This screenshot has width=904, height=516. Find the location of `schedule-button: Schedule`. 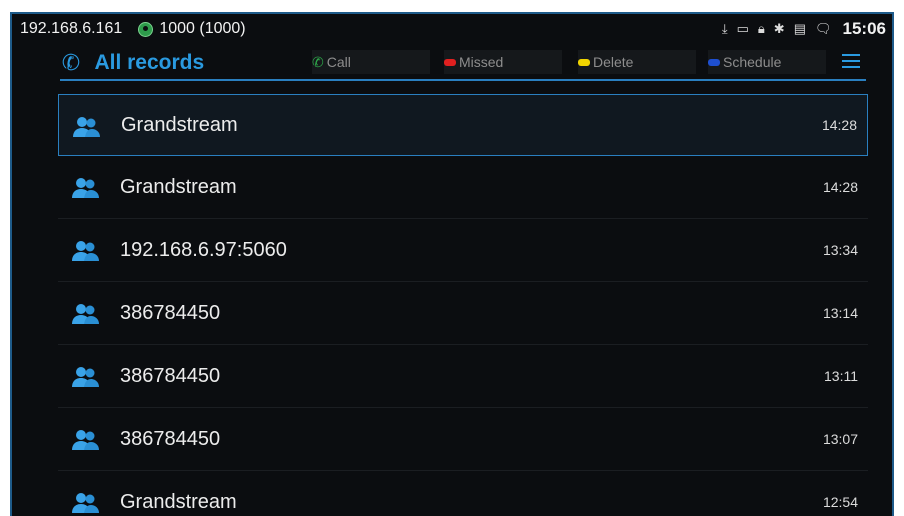

schedule-button: Schedule is located at coordinates (767, 62).